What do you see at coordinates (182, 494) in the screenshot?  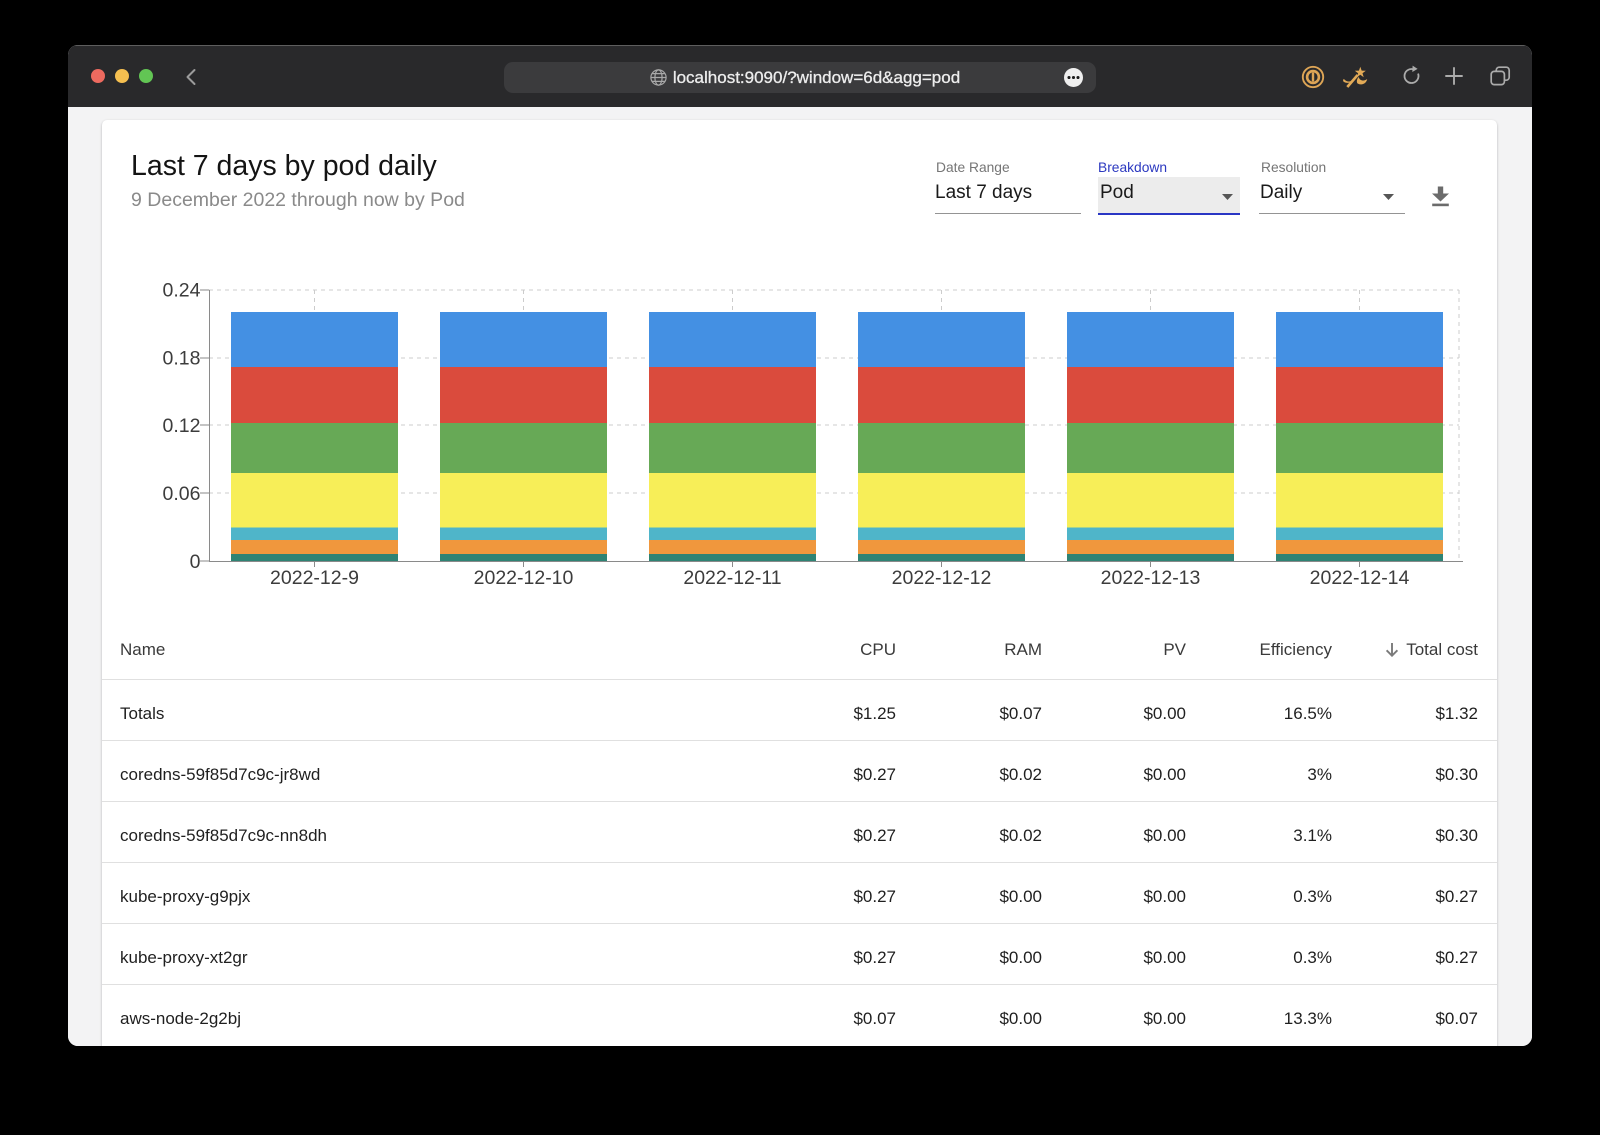 I see `svg-text: 0.06` at bounding box center [182, 494].